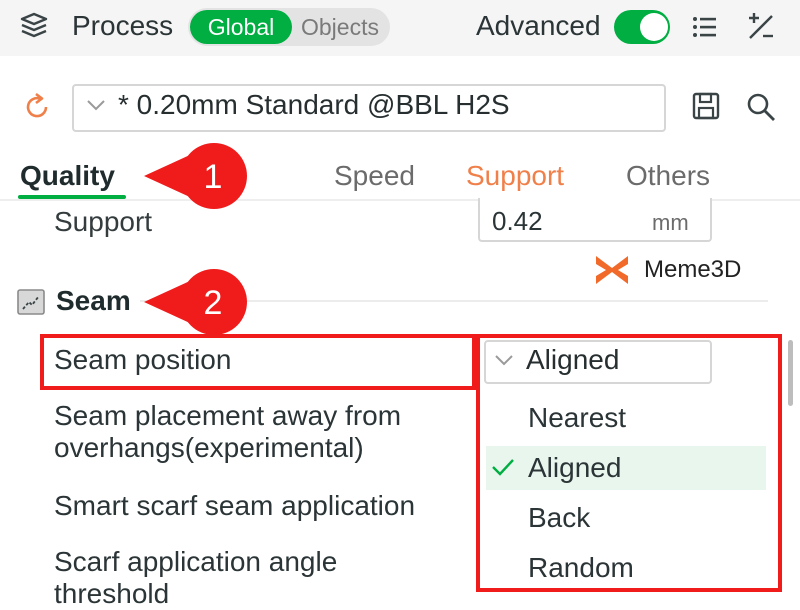  I want to click on chevron-down-icon, so click(96, 105).